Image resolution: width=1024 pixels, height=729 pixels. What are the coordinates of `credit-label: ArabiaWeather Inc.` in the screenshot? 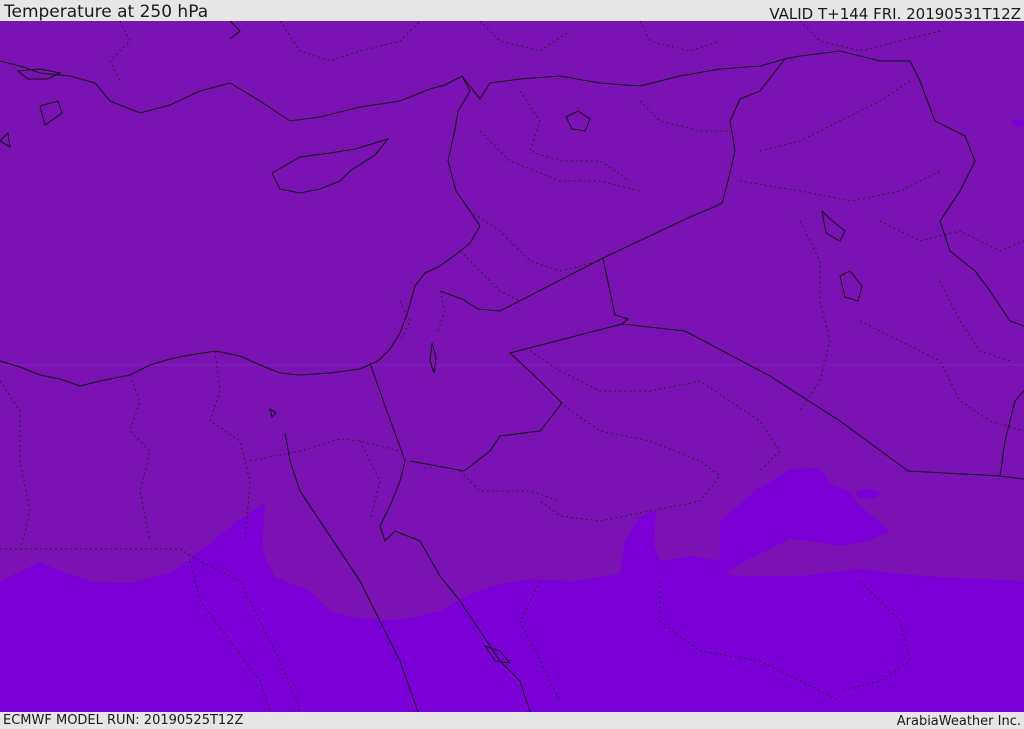 It's located at (958, 721).